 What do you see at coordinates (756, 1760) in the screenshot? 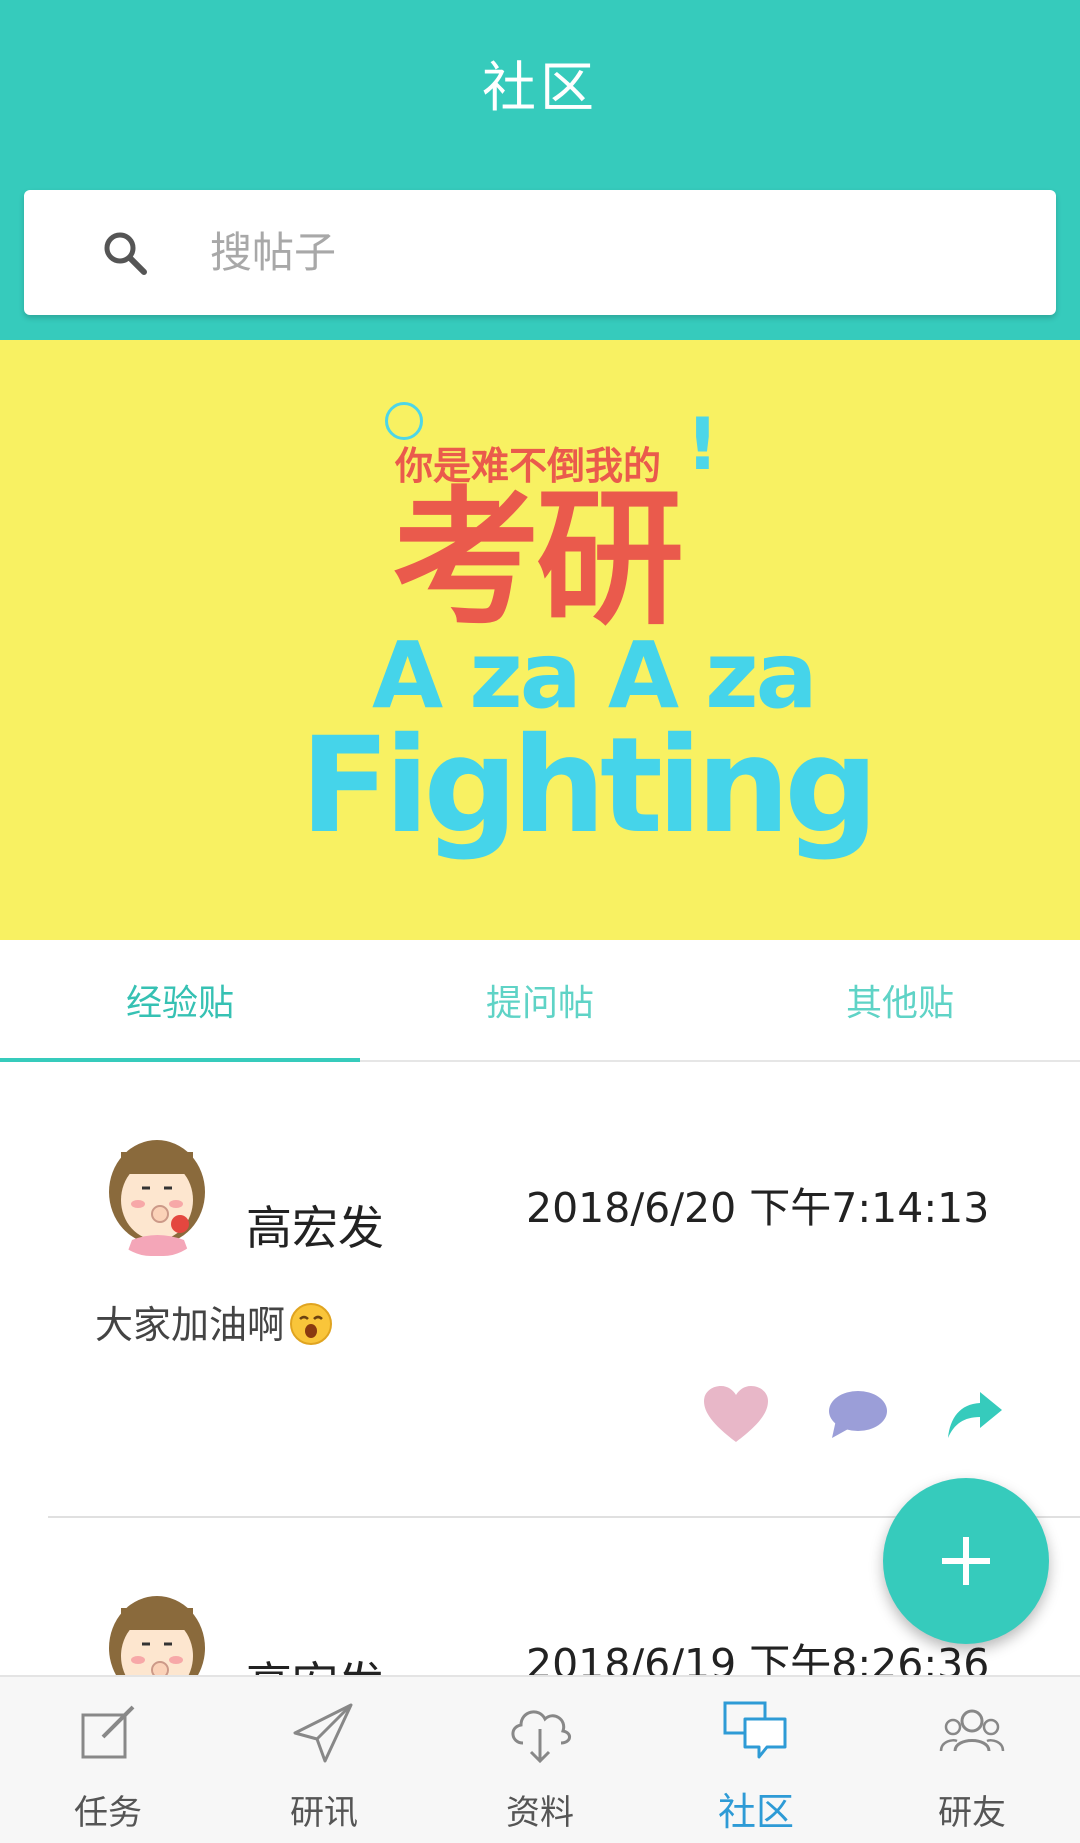
I see `nav-item-community: 社区` at bounding box center [756, 1760].